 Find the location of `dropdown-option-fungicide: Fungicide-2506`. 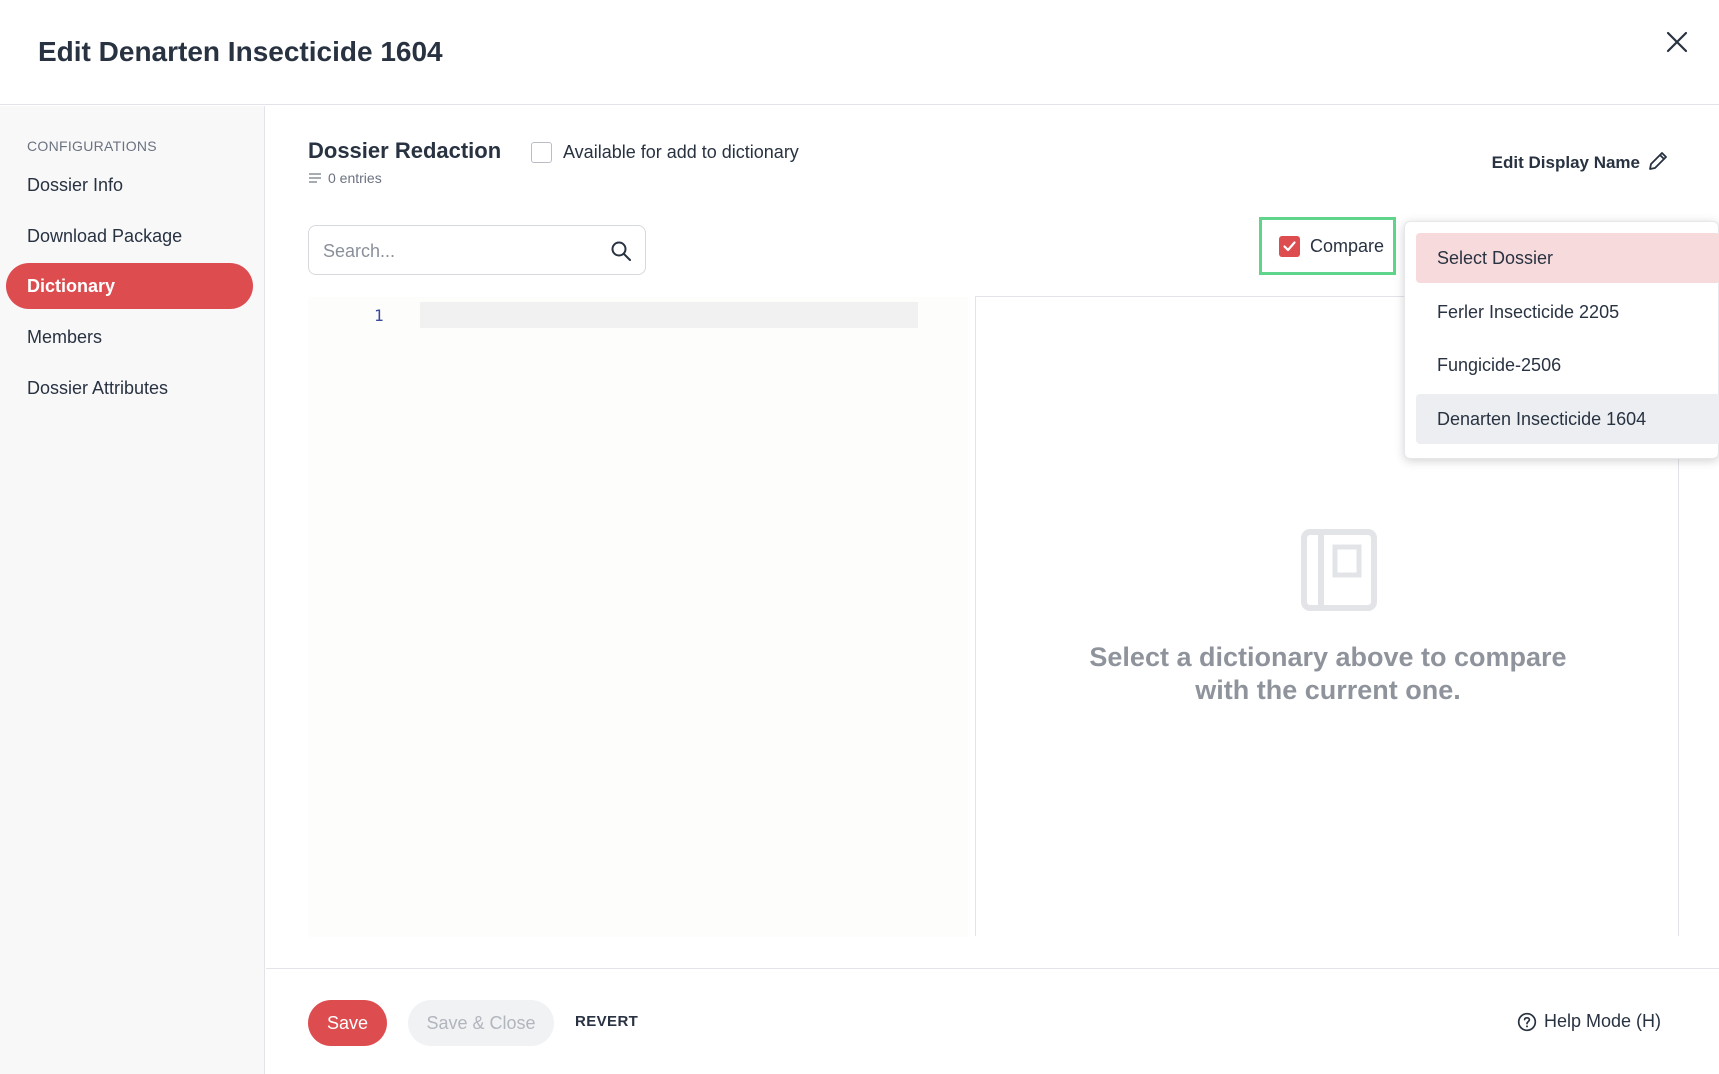

dropdown-option-fungicide: Fungicide-2506 is located at coordinates (1567, 365).